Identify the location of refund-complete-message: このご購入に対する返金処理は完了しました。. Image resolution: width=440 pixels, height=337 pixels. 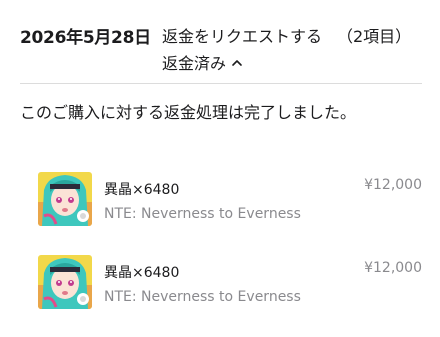
(188, 112).